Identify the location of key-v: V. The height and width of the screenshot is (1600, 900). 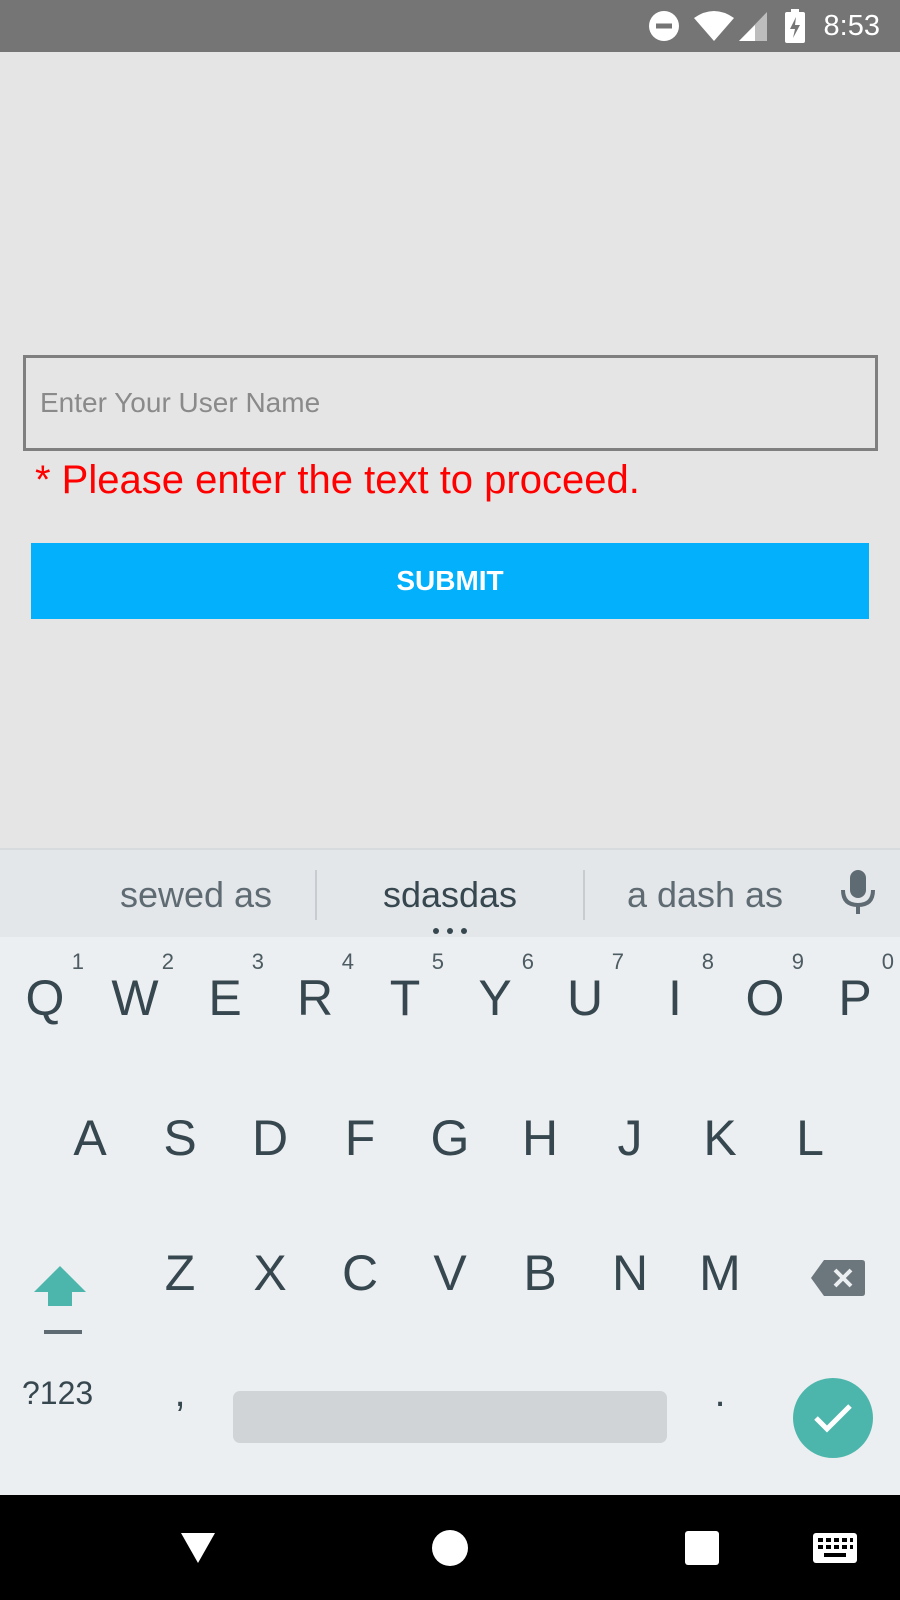
(450, 1273).